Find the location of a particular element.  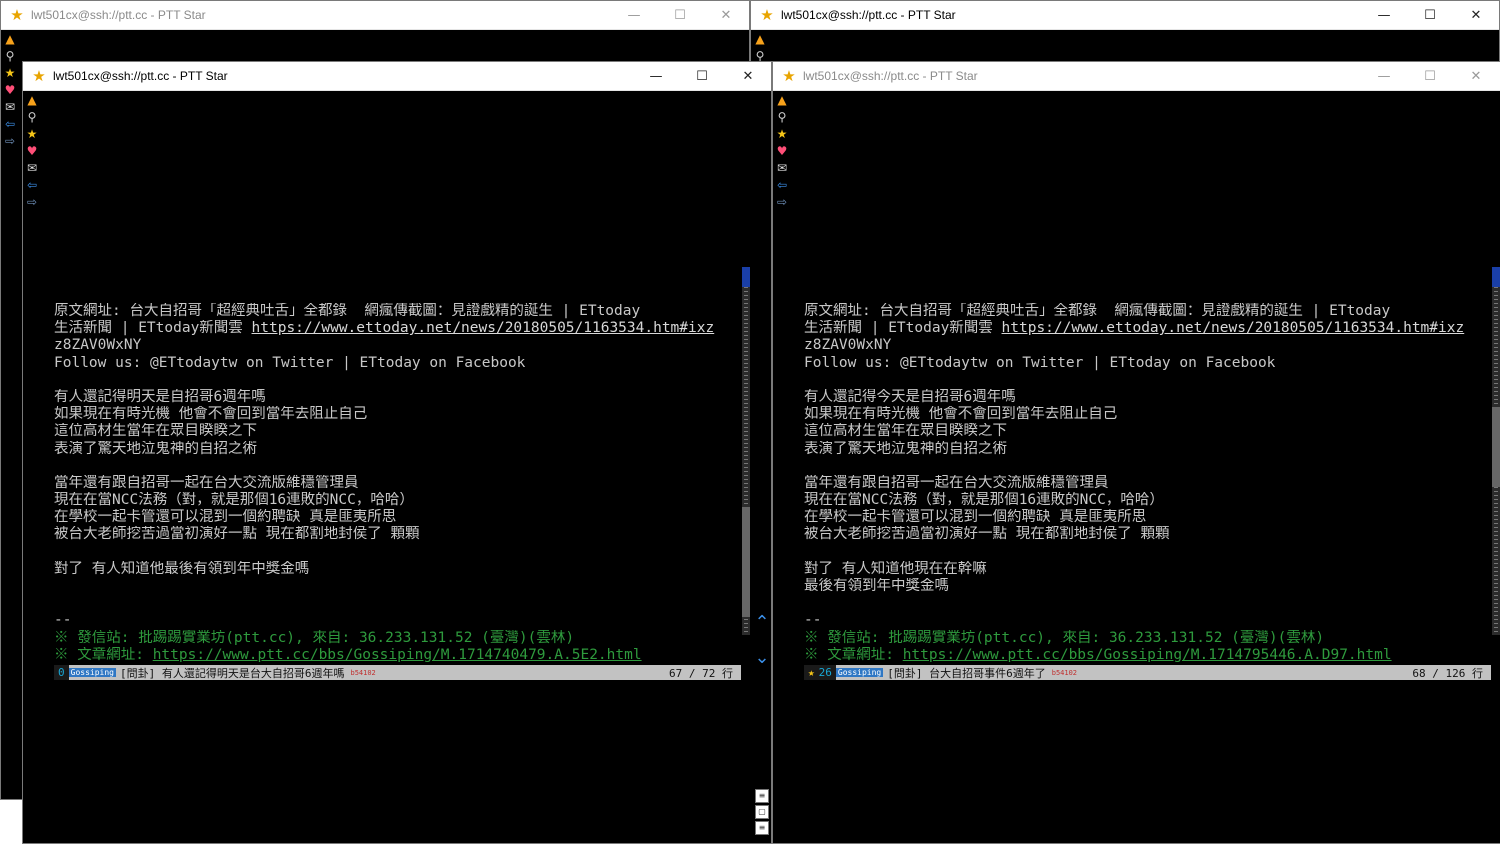

article-line: 對了 有人知道他最後有領到年中獎金嗎 is located at coordinates (182, 568).